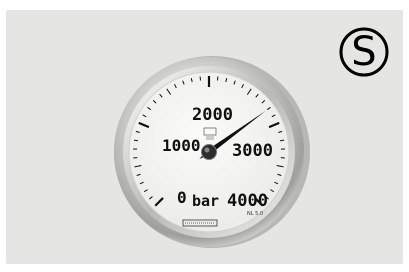 Image resolution: width=409 pixels, height=272 pixels. What do you see at coordinates (255, 214) in the screenshot?
I see `class-mark: NL 5.0` at bounding box center [255, 214].